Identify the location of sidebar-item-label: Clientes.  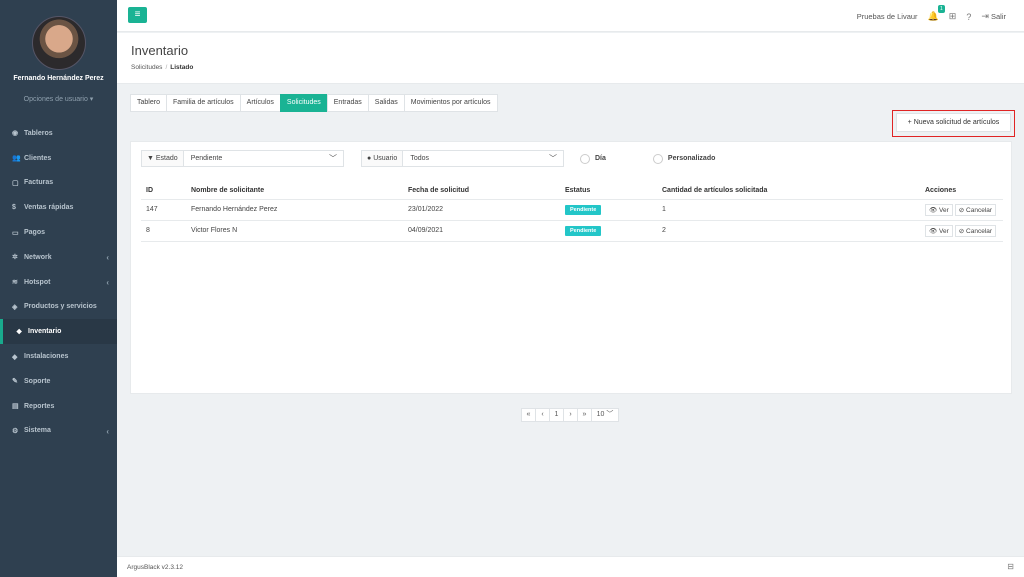
(38, 158).